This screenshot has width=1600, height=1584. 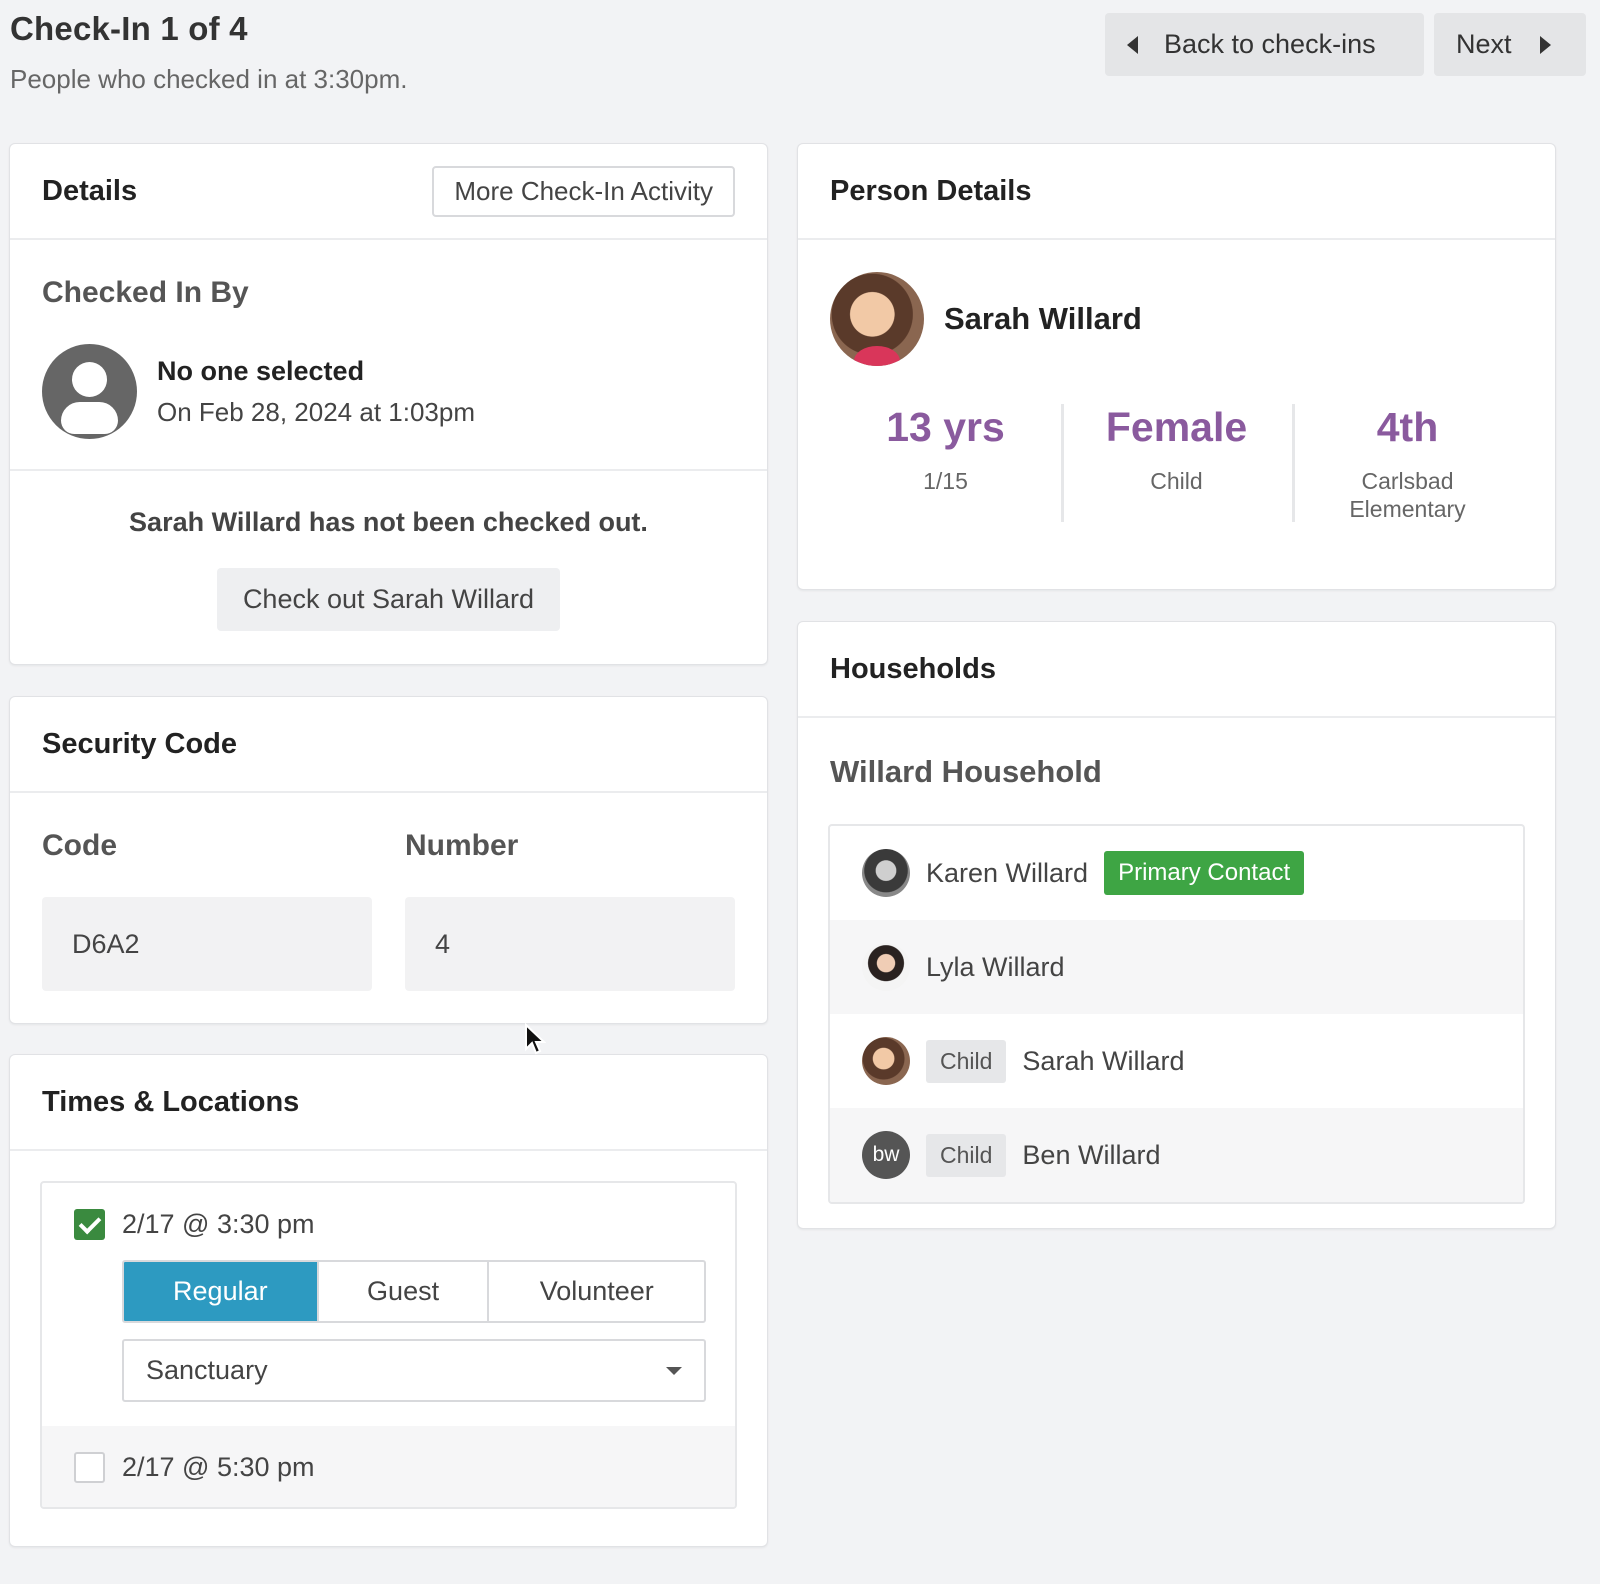 I want to click on header-actions: Back to check-ins Next, so click(x=1345, y=44).